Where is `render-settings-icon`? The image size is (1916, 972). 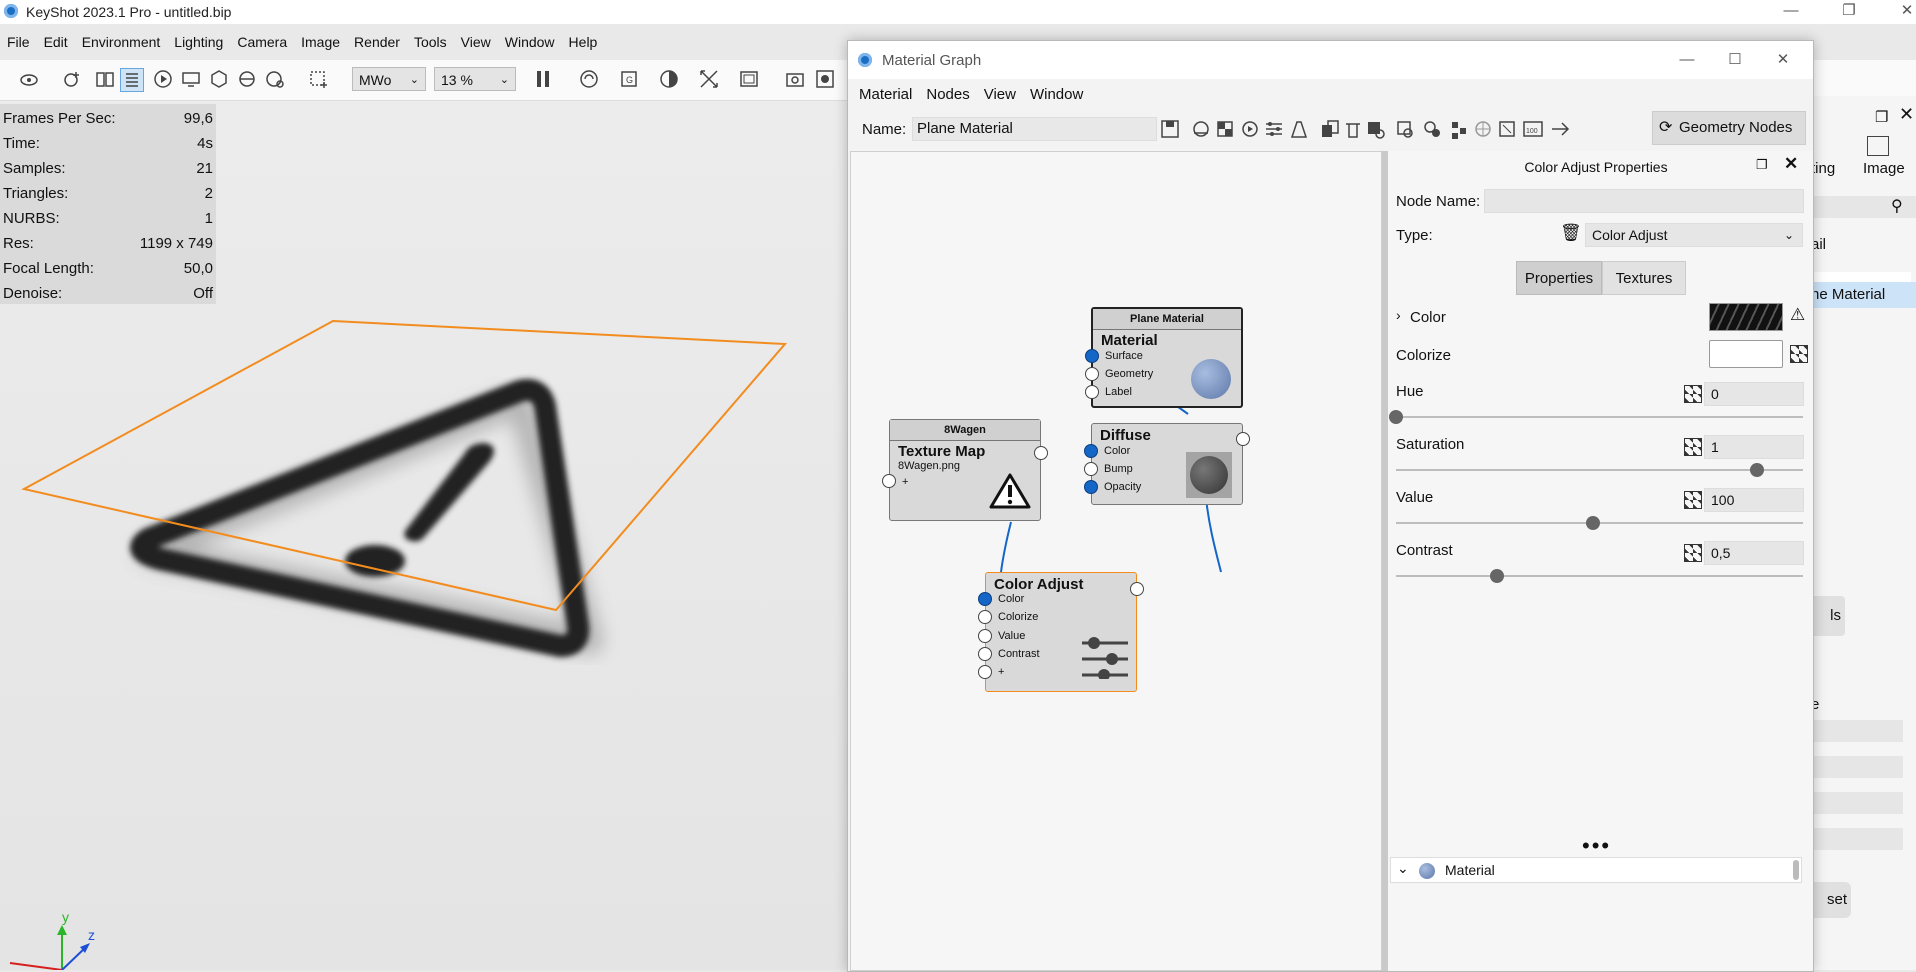 render-settings-icon is located at coordinates (275, 79).